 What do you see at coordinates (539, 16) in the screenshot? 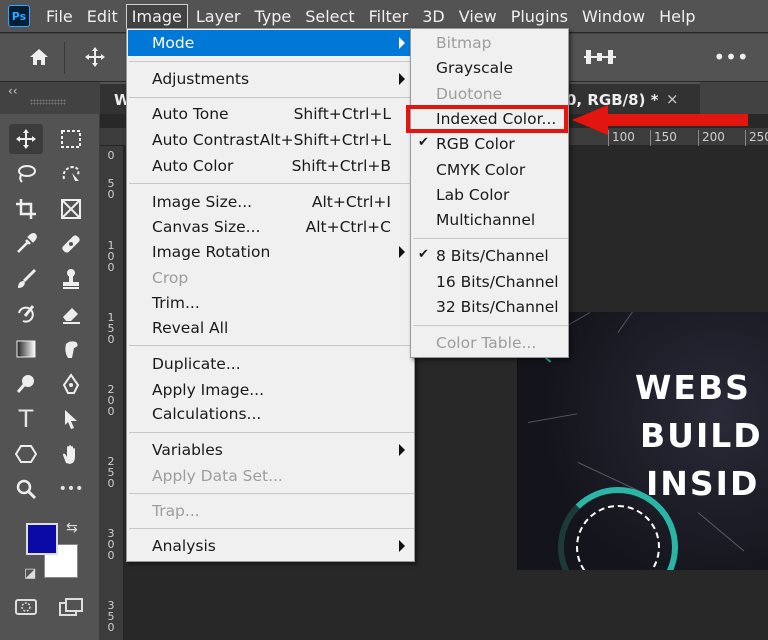
I see `menu-plugins: Plugins` at bounding box center [539, 16].